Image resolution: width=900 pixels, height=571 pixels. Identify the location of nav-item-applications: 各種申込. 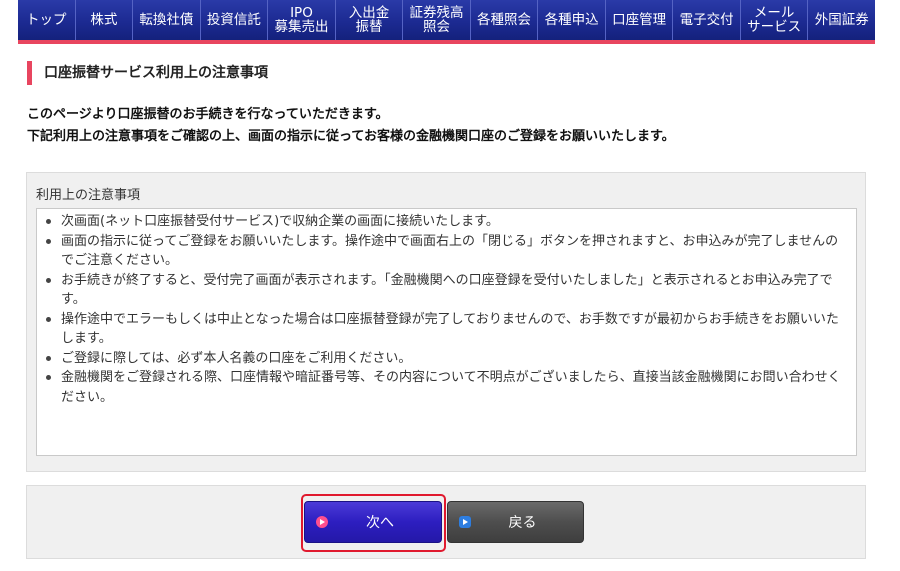
(572, 20).